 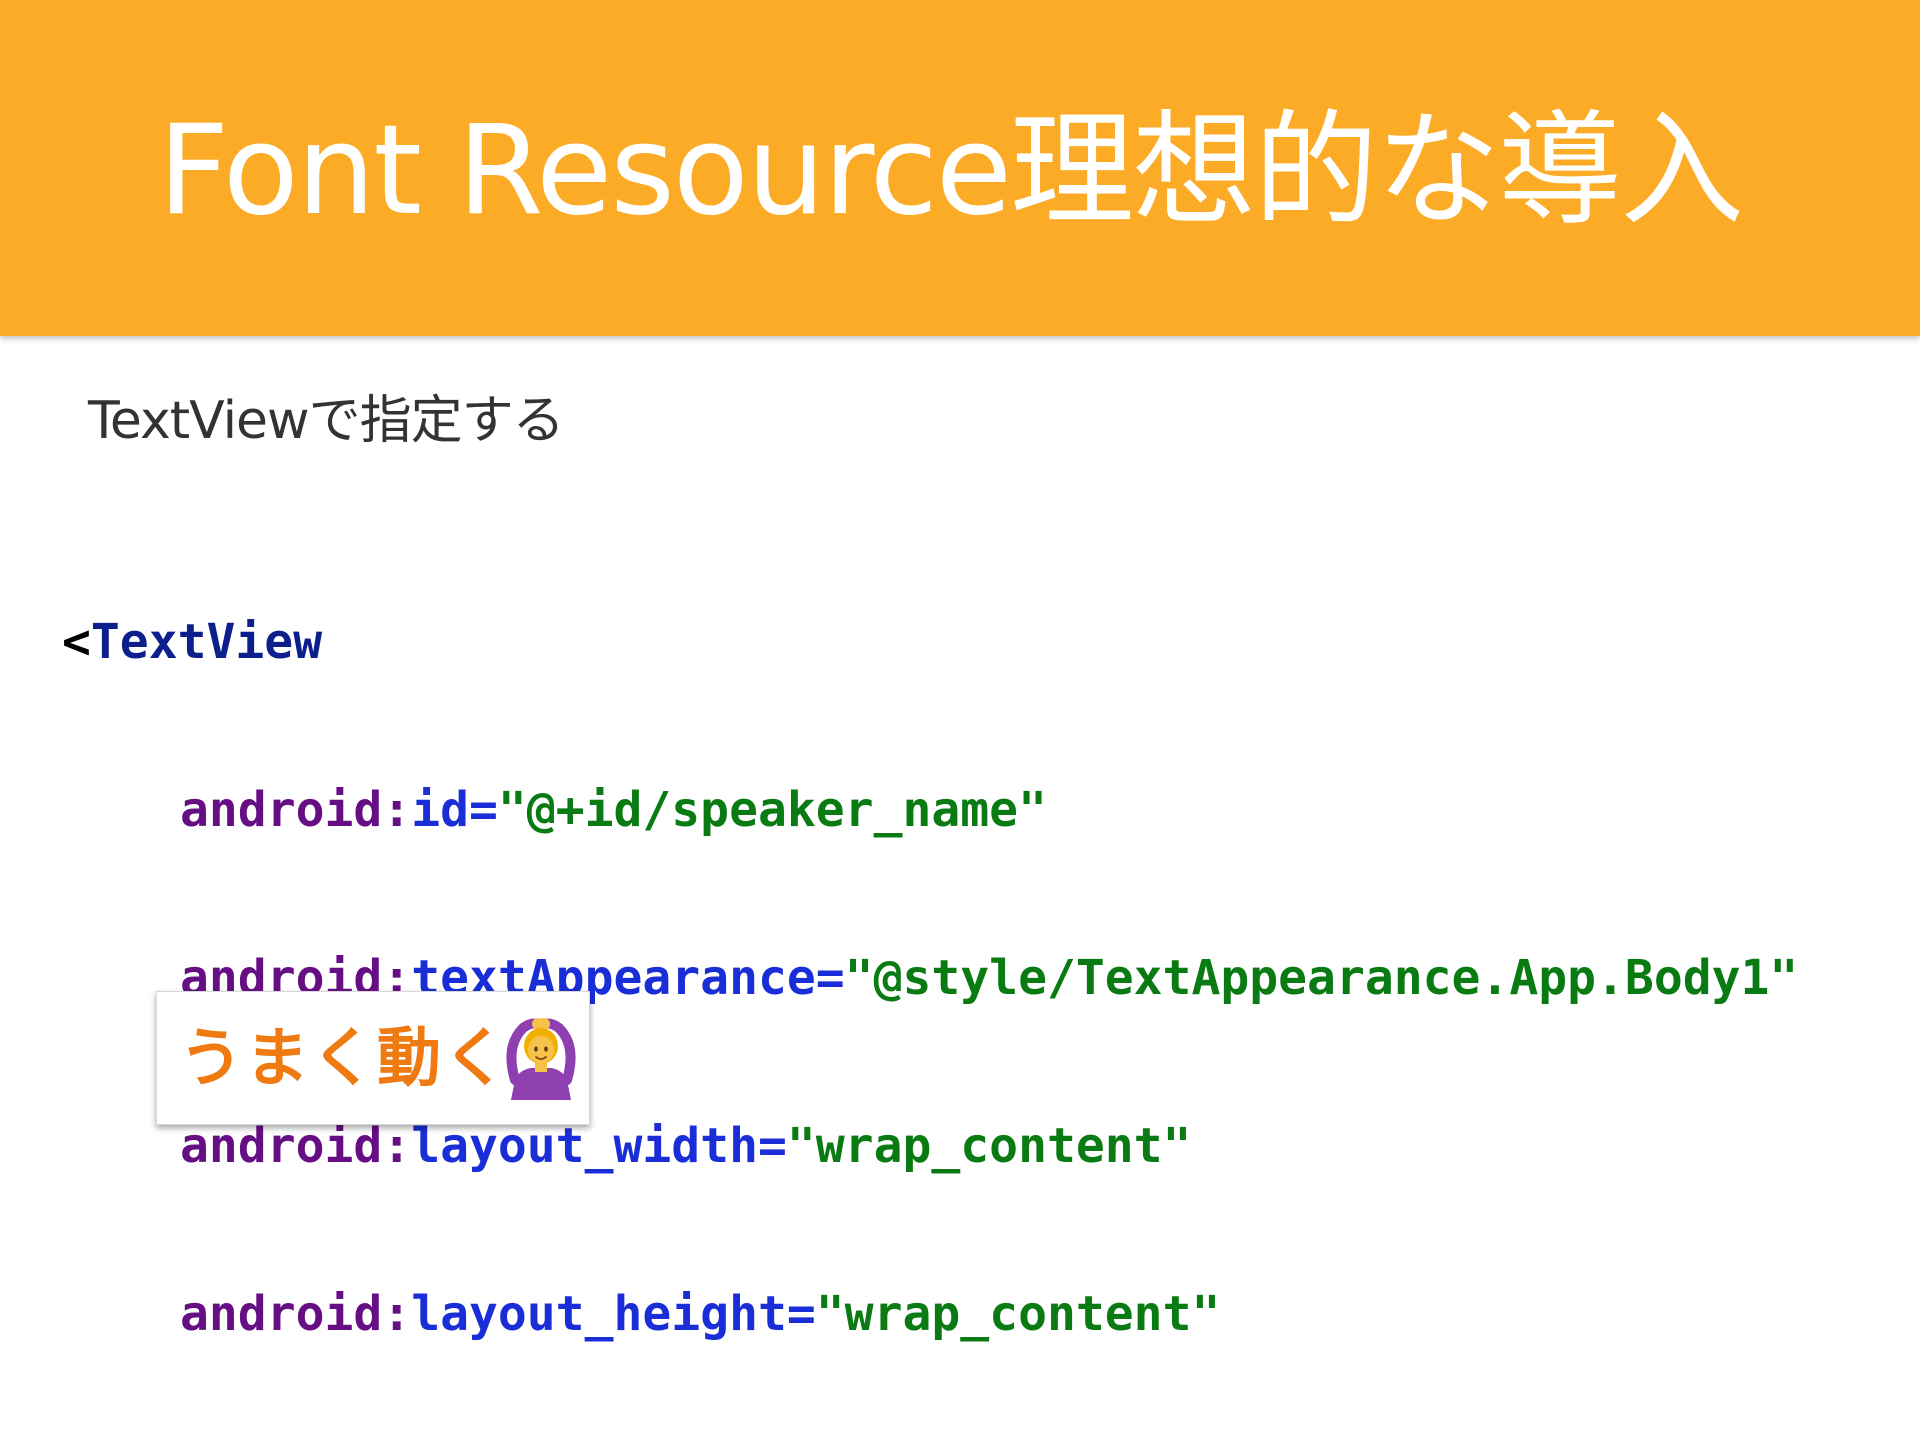 I want to click on code-attribute-name: id, so click(x=440, y=810).